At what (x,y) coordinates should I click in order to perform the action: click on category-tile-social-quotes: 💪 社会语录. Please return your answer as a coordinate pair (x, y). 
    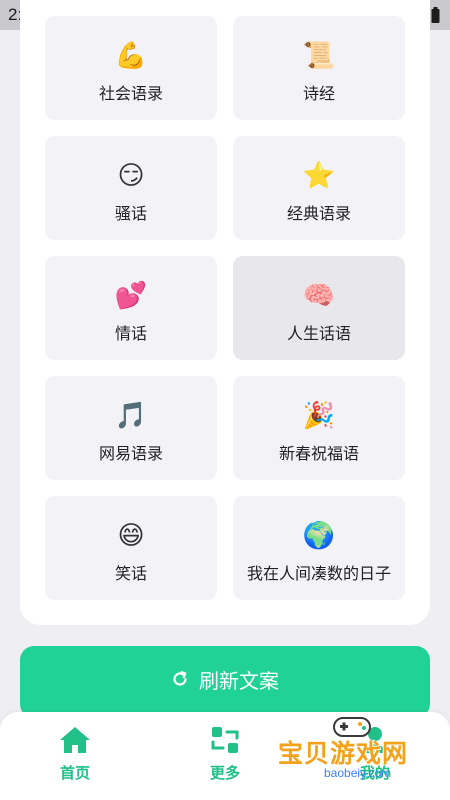
    Looking at the image, I should click on (131, 68).